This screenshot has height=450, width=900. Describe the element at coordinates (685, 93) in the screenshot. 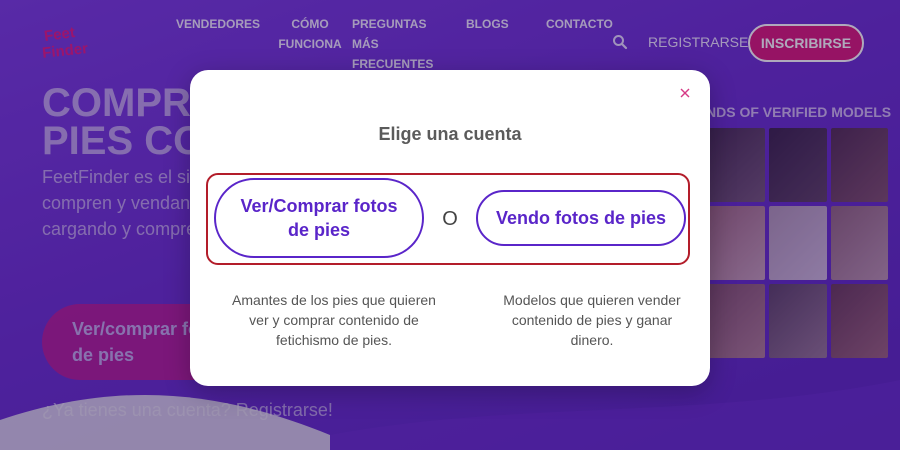

I see `close-icon` at that location.